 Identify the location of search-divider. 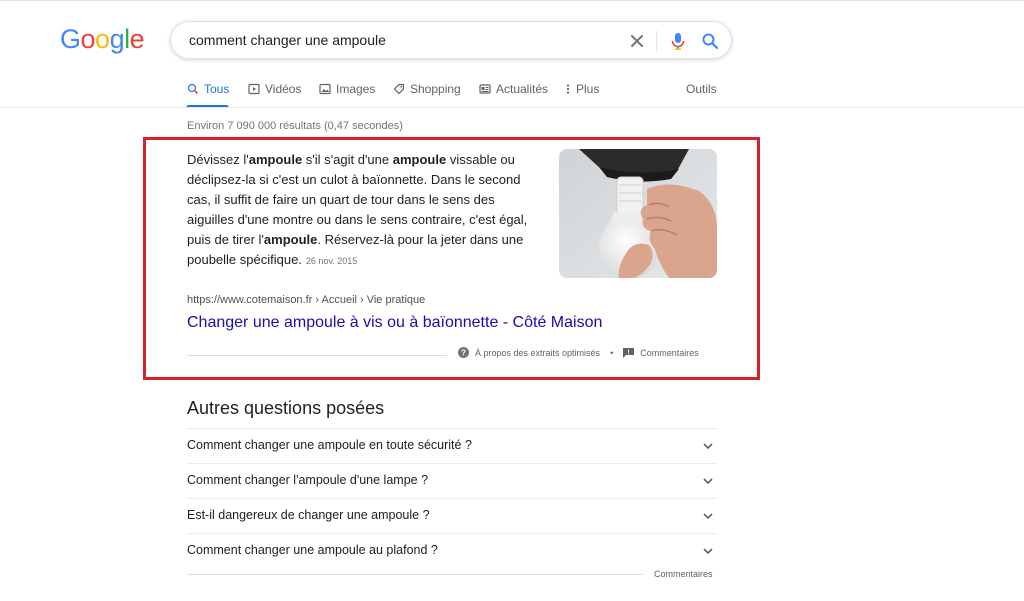
(656, 41).